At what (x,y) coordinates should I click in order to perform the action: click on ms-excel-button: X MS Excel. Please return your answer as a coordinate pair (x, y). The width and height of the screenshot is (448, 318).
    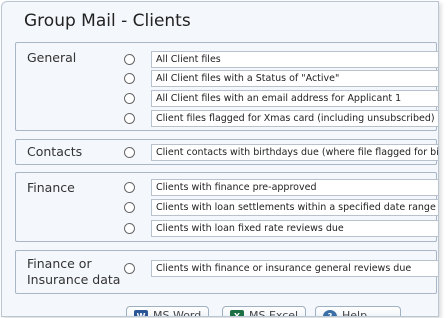
    Looking at the image, I should click on (264, 311).